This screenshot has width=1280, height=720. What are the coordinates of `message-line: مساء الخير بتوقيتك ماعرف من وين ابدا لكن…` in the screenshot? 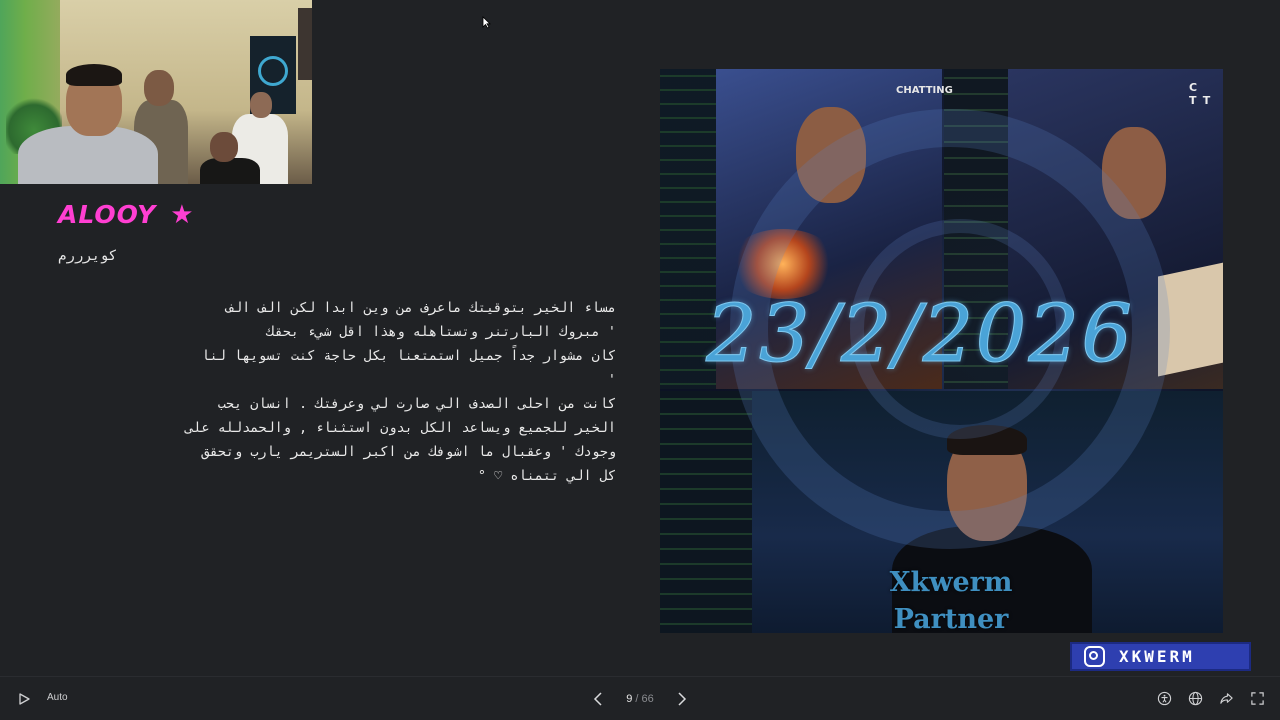 It's located at (420, 308).